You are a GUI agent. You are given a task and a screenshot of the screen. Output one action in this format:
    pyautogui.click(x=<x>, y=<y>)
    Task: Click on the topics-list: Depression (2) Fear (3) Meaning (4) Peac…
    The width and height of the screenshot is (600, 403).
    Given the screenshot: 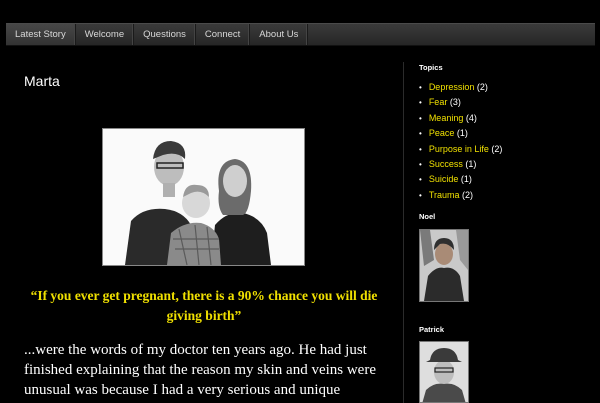 What is the action you would take?
    pyautogui.click(x=461, y=141)
    